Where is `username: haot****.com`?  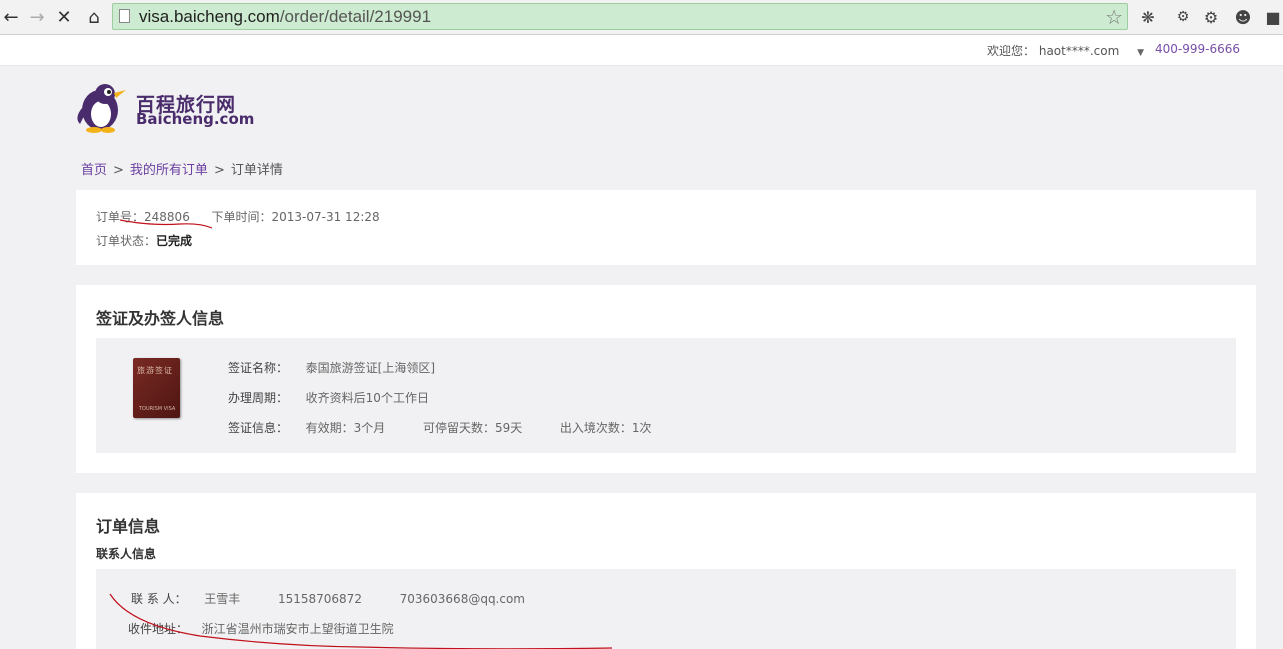 username: haot****.com is located at coordinates (1079, 51).